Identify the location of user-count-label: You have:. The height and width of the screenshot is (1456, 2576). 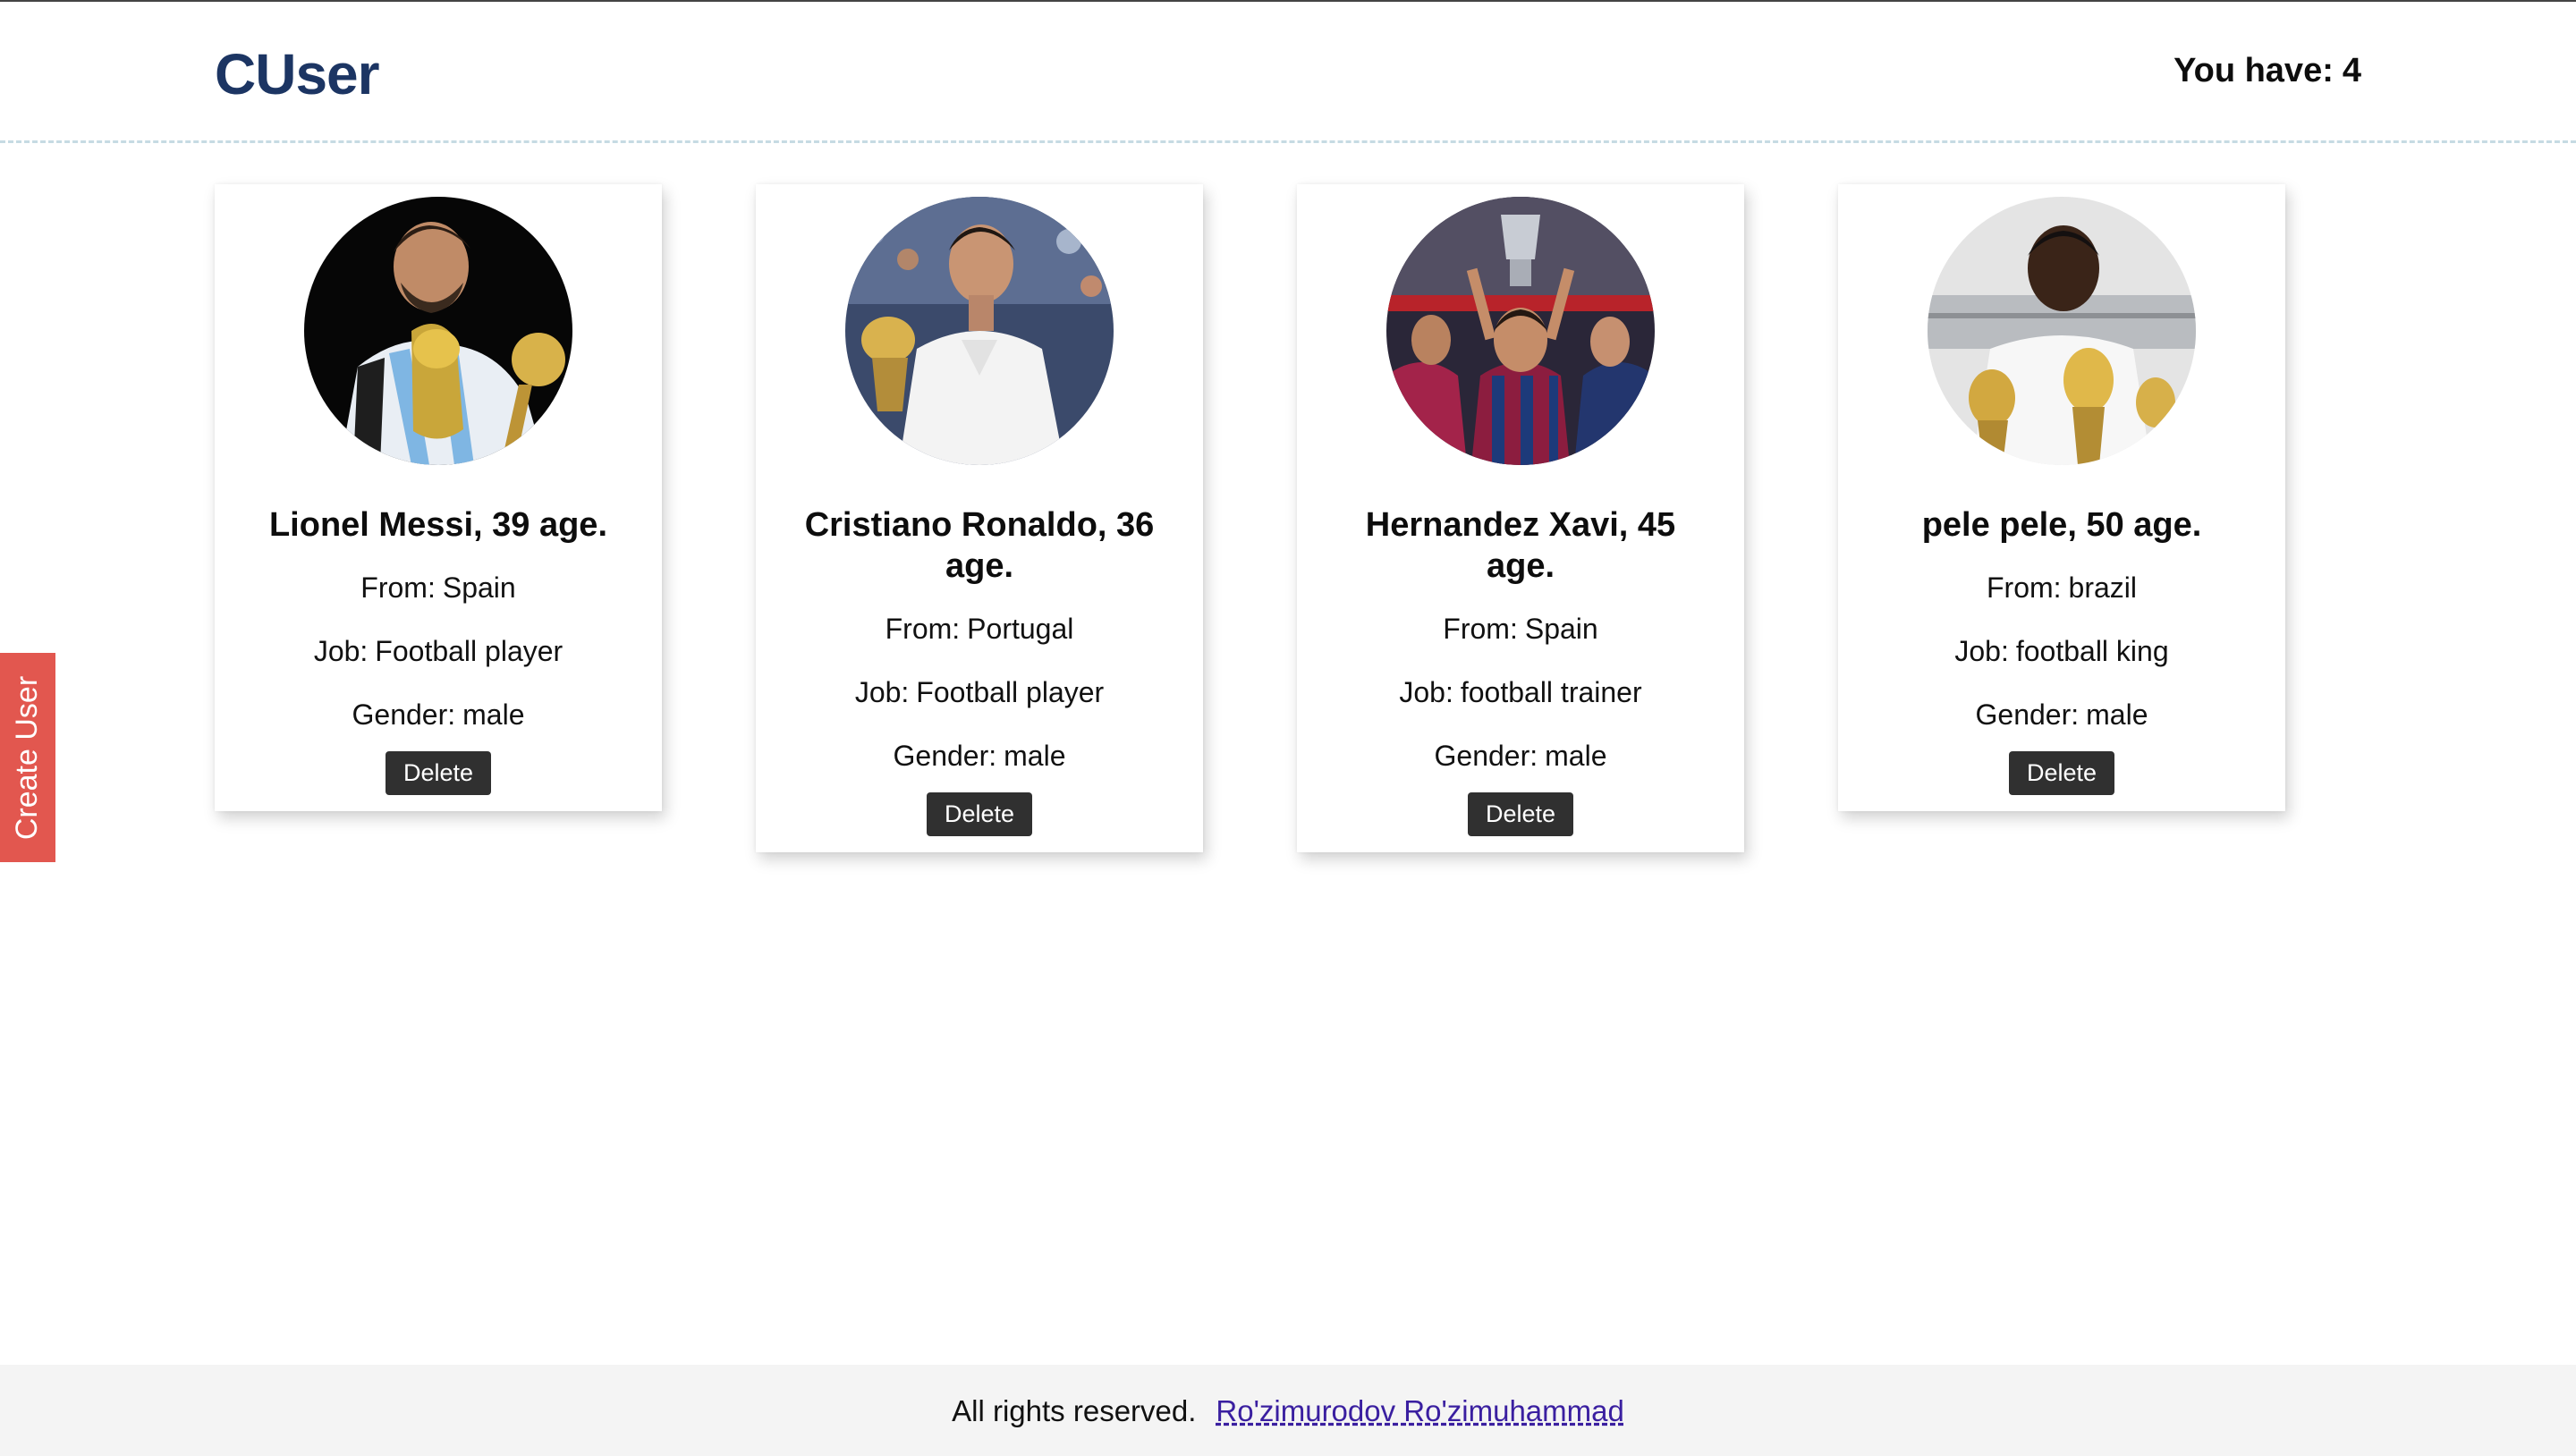
(2254, 70).